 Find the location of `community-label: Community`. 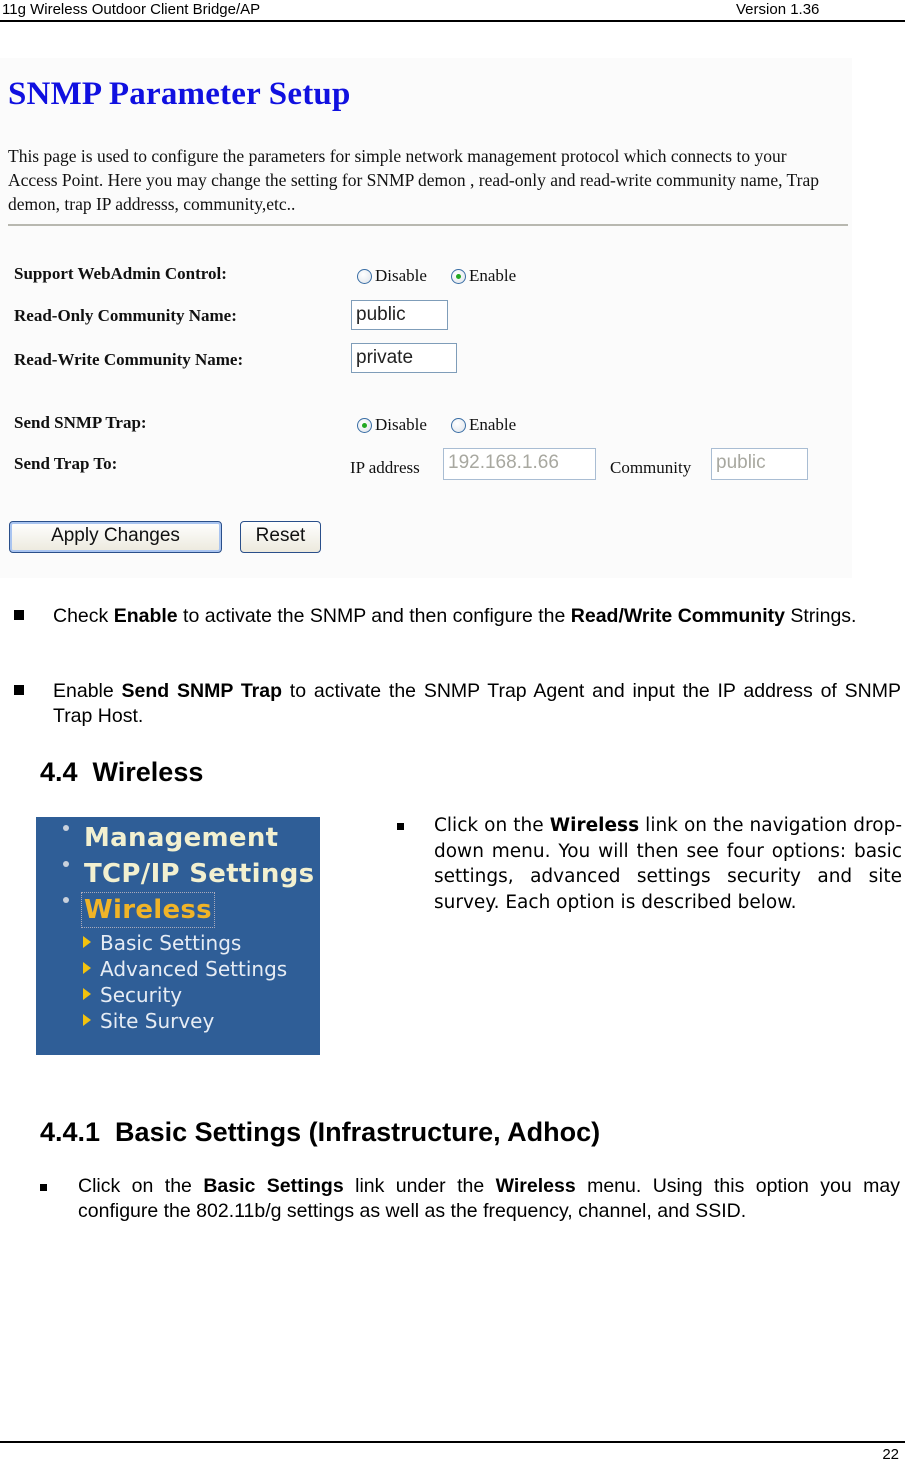

community-label: Community is located at coordinates (651, 467).